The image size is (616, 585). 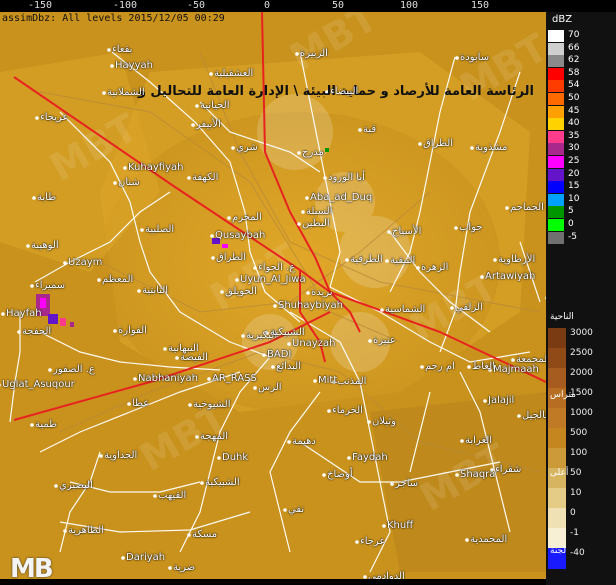 What do you see at coordinates (370, 129) in the screenshot?
I see `place-label: قبة` at bounding box center [370, 129].